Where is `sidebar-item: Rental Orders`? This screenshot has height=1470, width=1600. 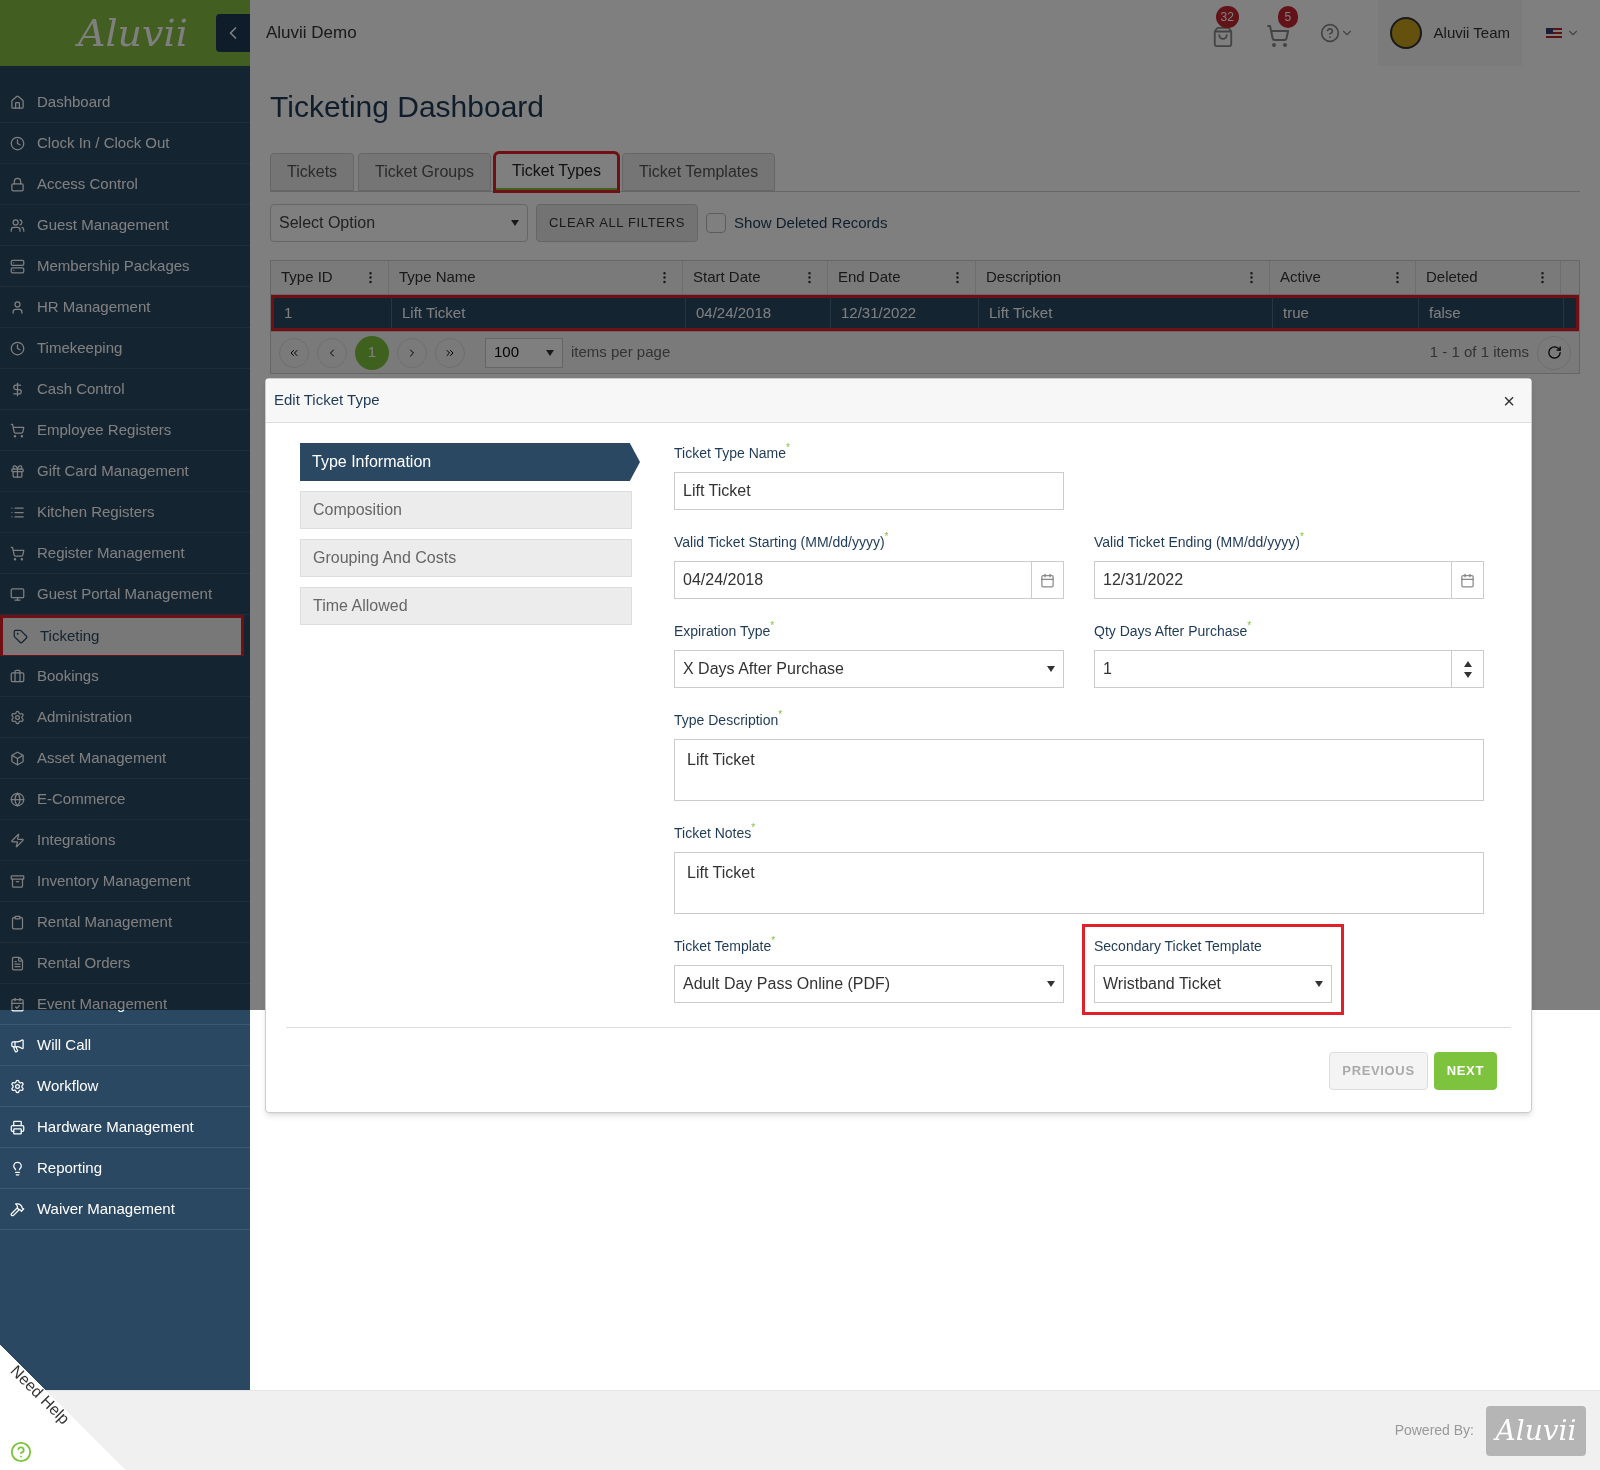 sidebar-item: Rental Orders is located at coordinates (125, 963).